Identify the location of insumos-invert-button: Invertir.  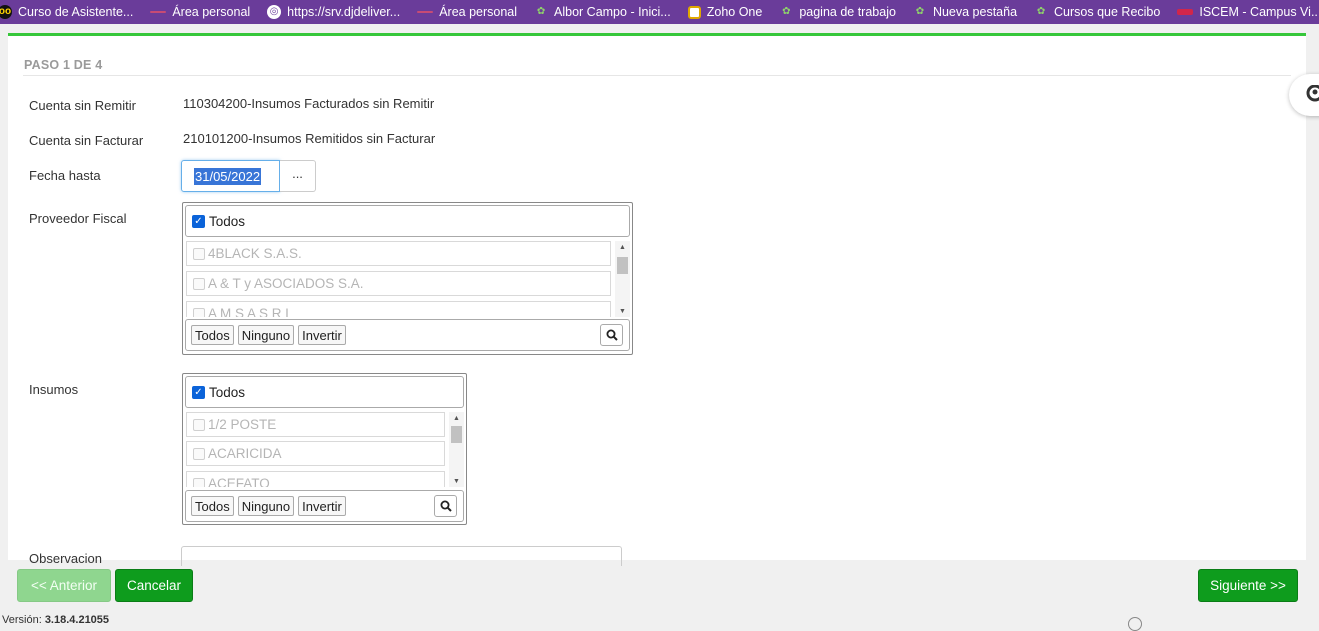
(322, 506).